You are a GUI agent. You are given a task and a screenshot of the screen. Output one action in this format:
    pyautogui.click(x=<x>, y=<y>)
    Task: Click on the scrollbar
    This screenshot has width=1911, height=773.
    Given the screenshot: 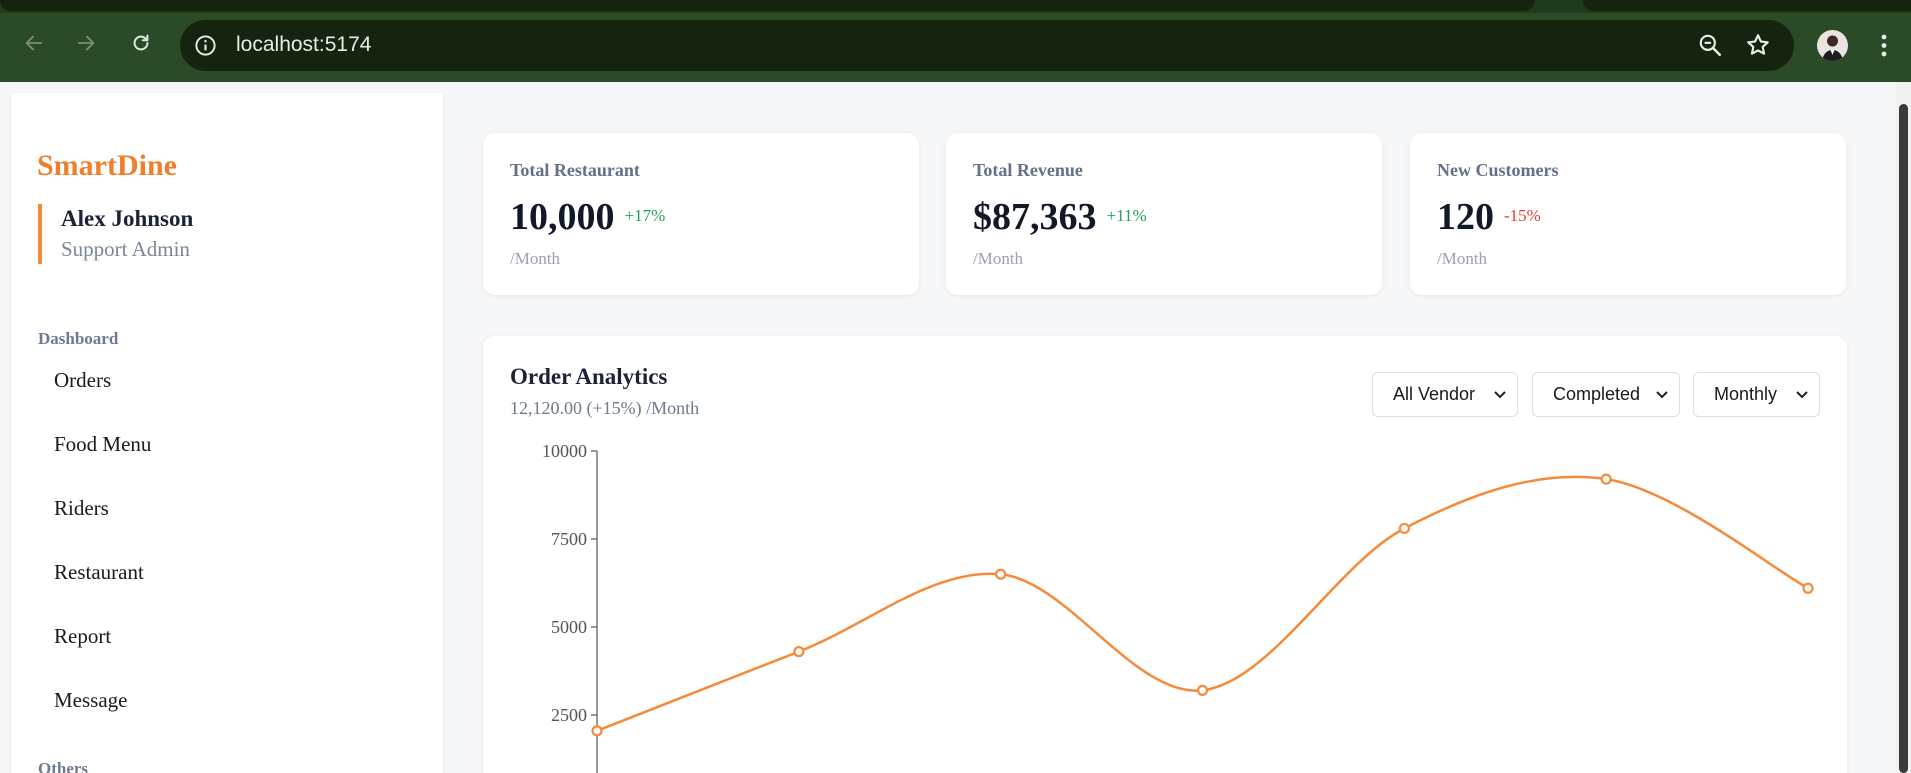 What is the action you would take?
    pyautogui.click(x=1903, y=427)
    